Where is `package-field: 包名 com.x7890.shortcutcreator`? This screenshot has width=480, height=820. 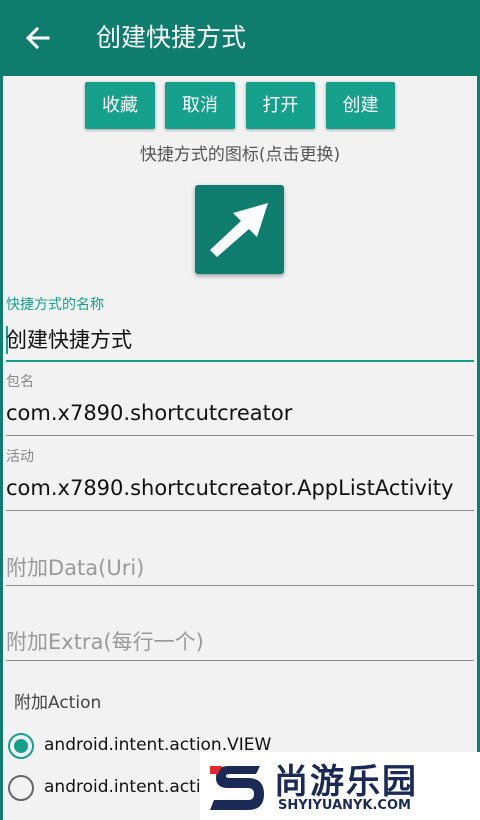 package-field: 包名 com.x7890.shortcutcreator is located at coordinates (240, 404).